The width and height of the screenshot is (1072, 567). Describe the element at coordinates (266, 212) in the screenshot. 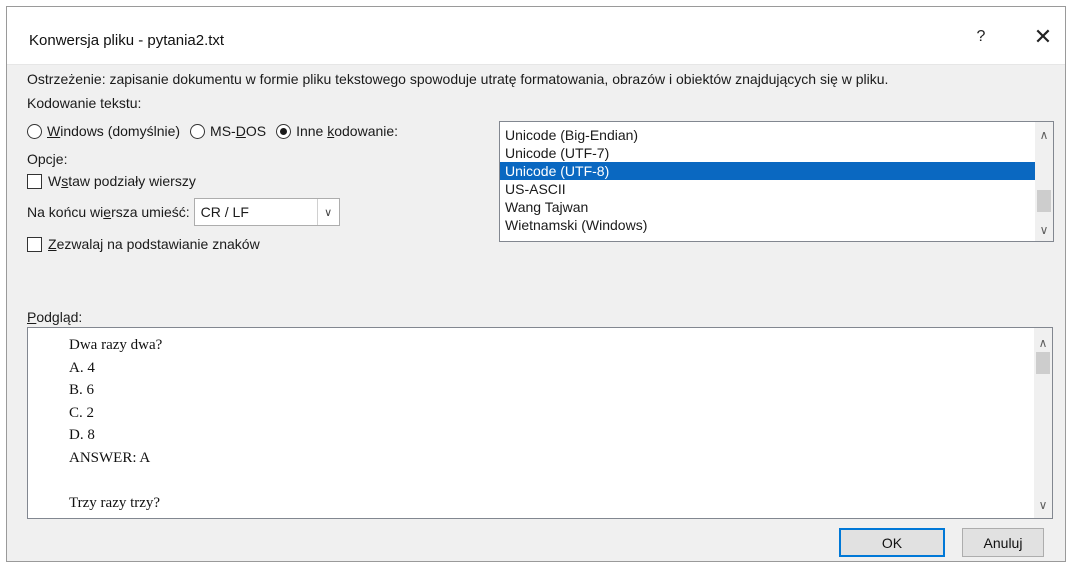

I see `line-end-select: CR / LF ∨` at that location.